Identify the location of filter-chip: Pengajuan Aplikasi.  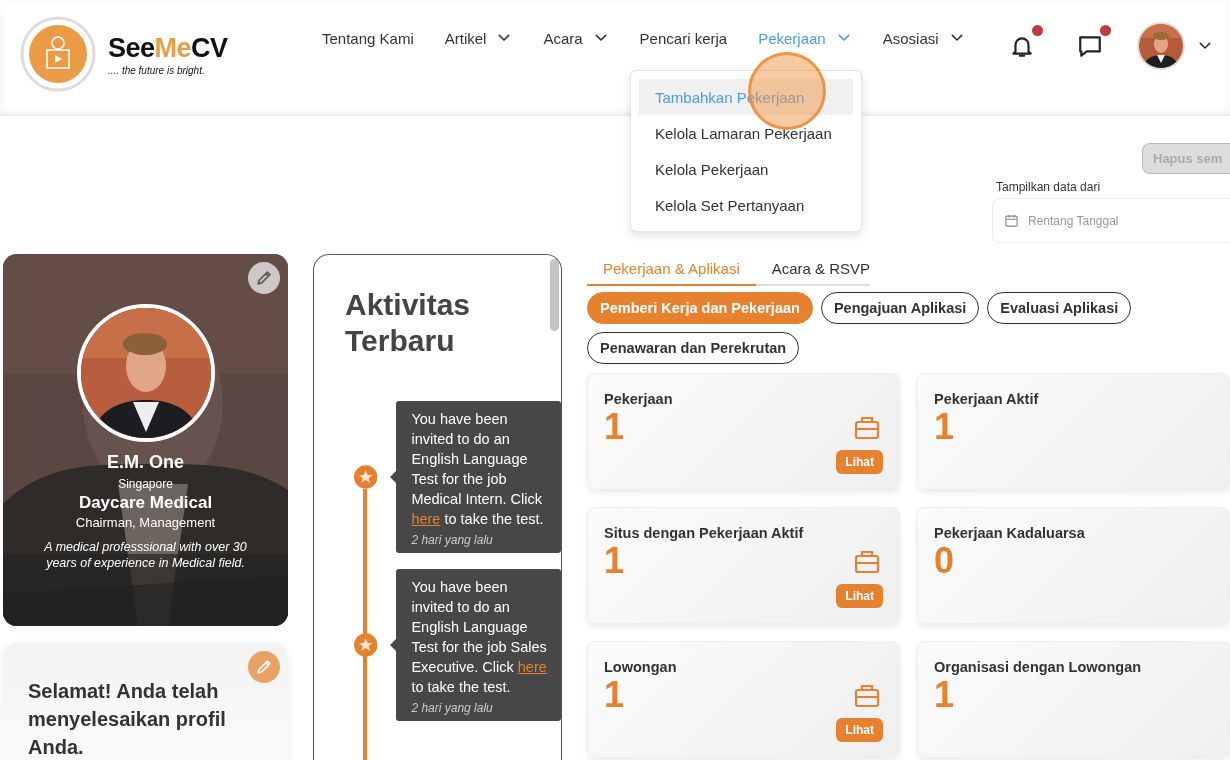
(900, 308).